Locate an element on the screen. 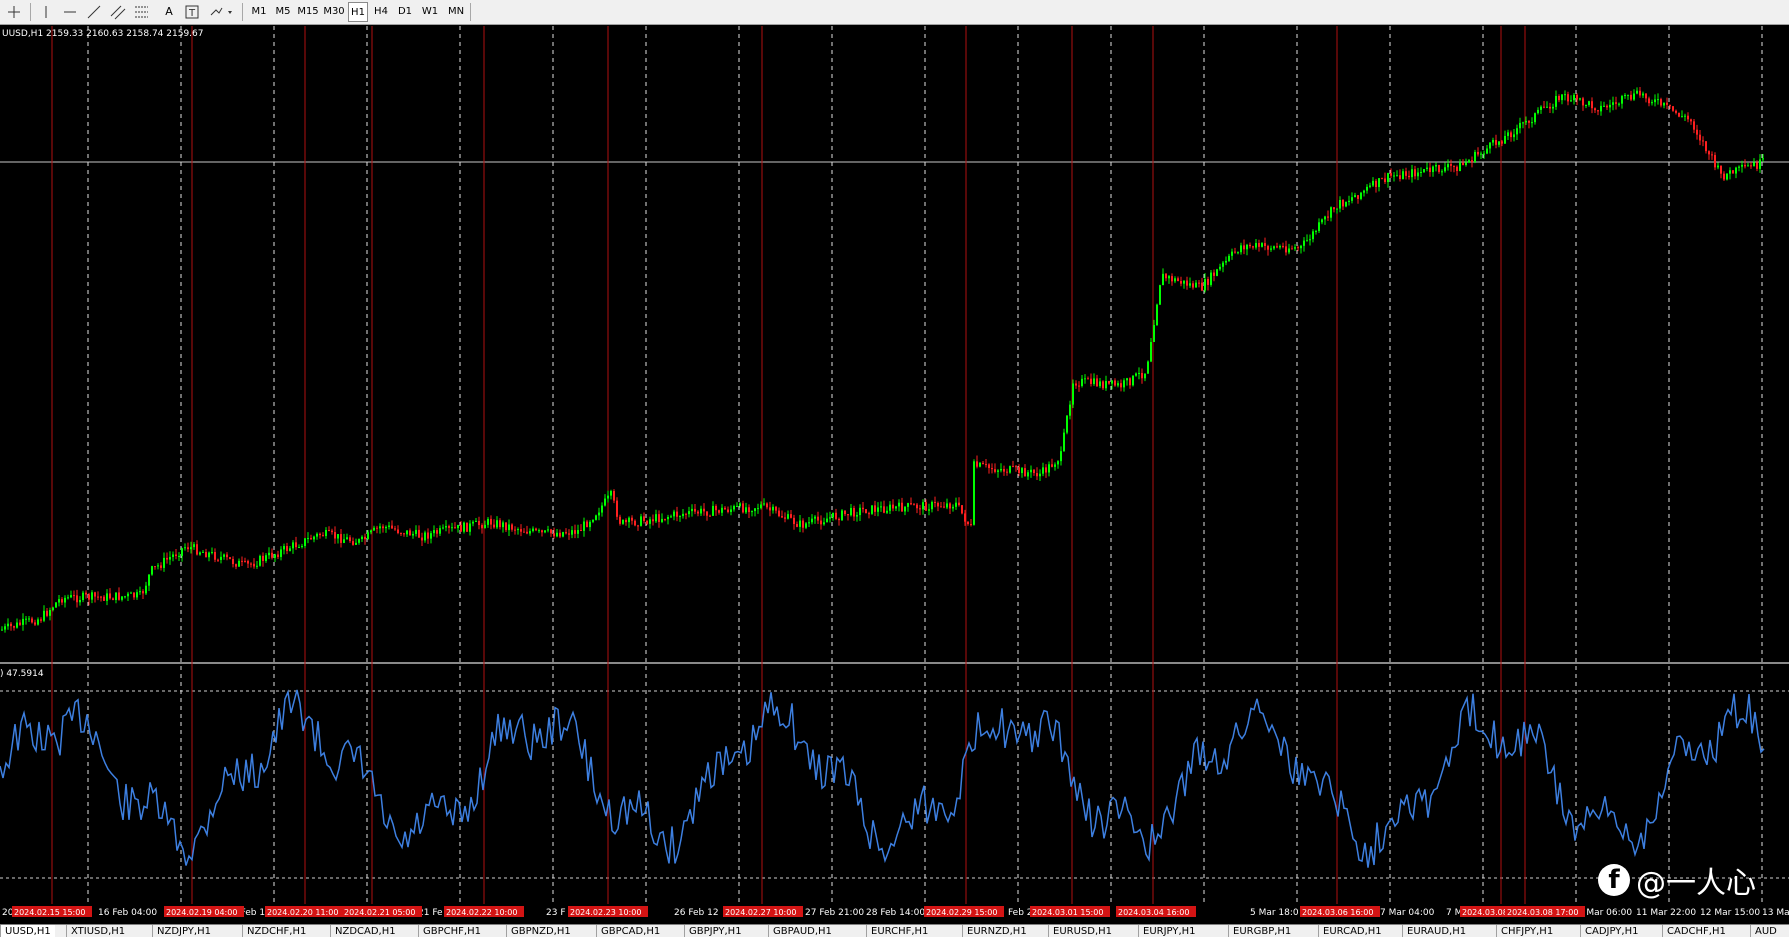  timeframe-m1: M1 is located at coordinates (259, 12).